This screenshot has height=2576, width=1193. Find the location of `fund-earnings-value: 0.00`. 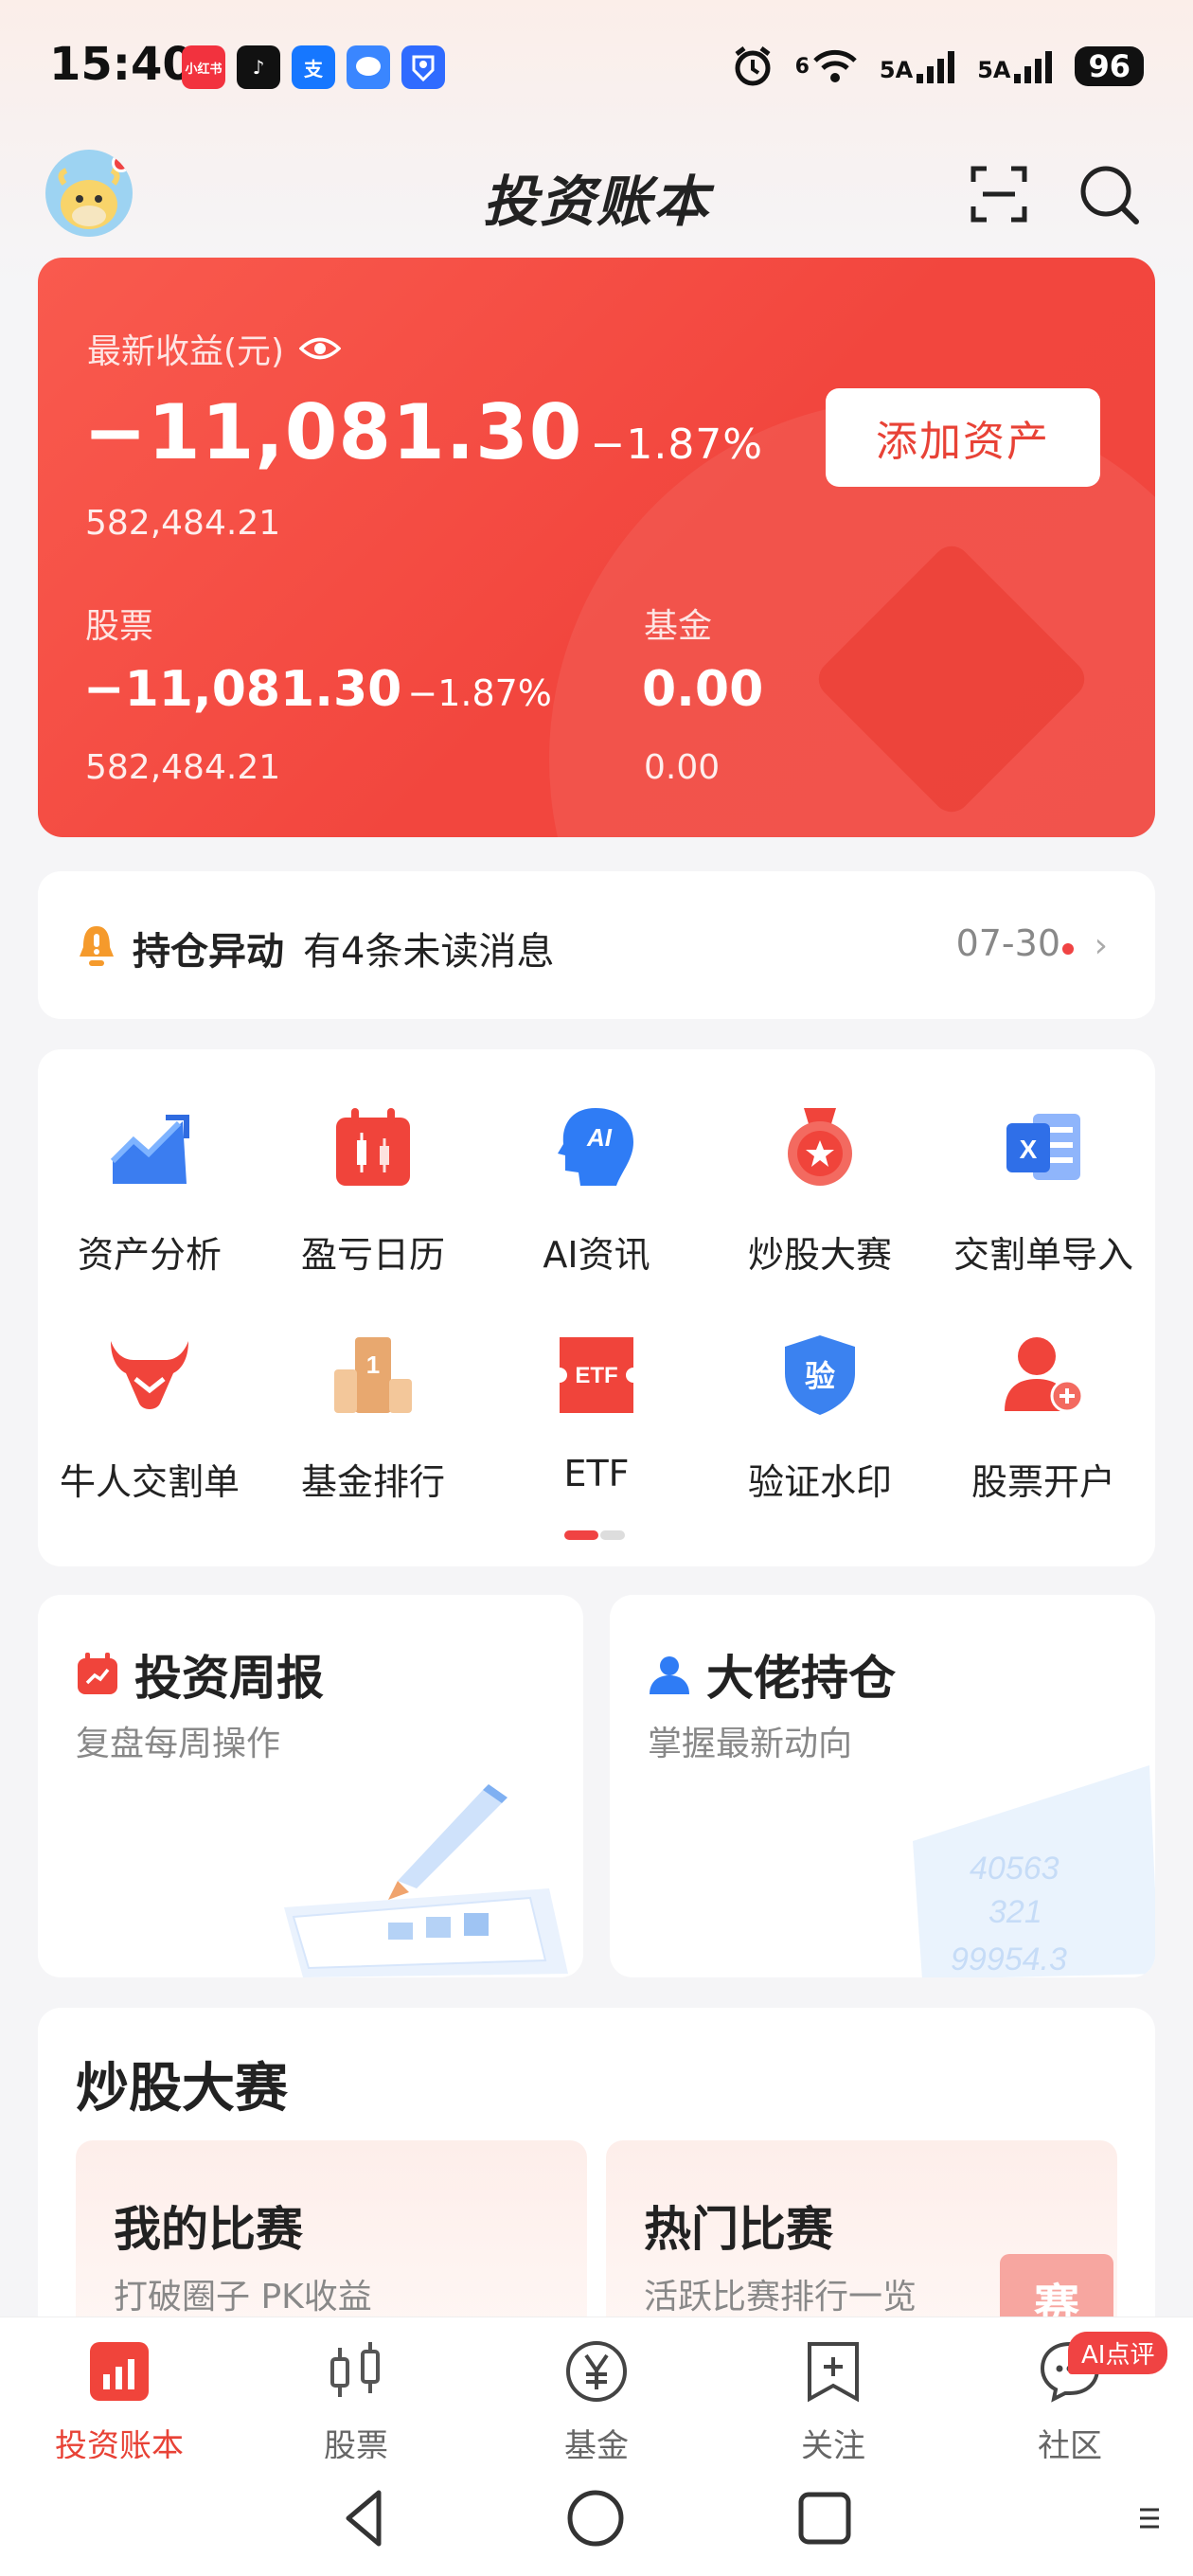

fund-earnings-value: 0.00 is located at coordinates (703, 689).